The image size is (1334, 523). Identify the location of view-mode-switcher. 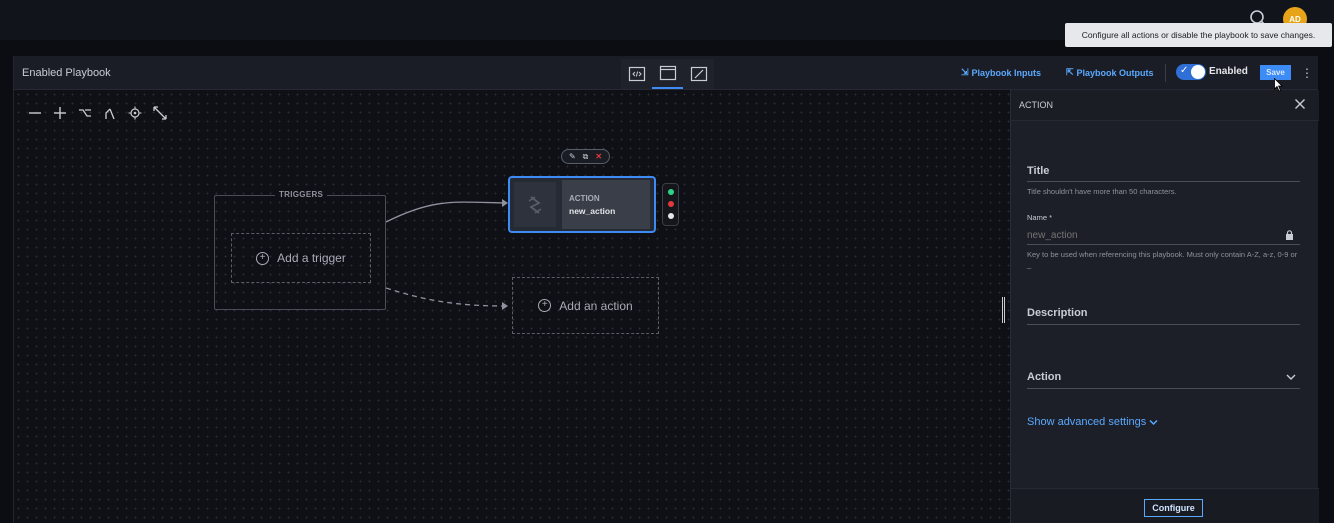
(667, 74).